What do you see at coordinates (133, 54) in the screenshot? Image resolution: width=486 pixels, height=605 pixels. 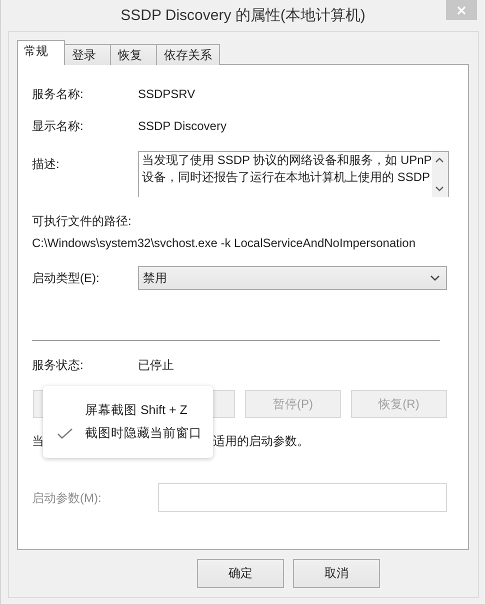 I see `tab: 恢复` at bounding box center [133, 54].